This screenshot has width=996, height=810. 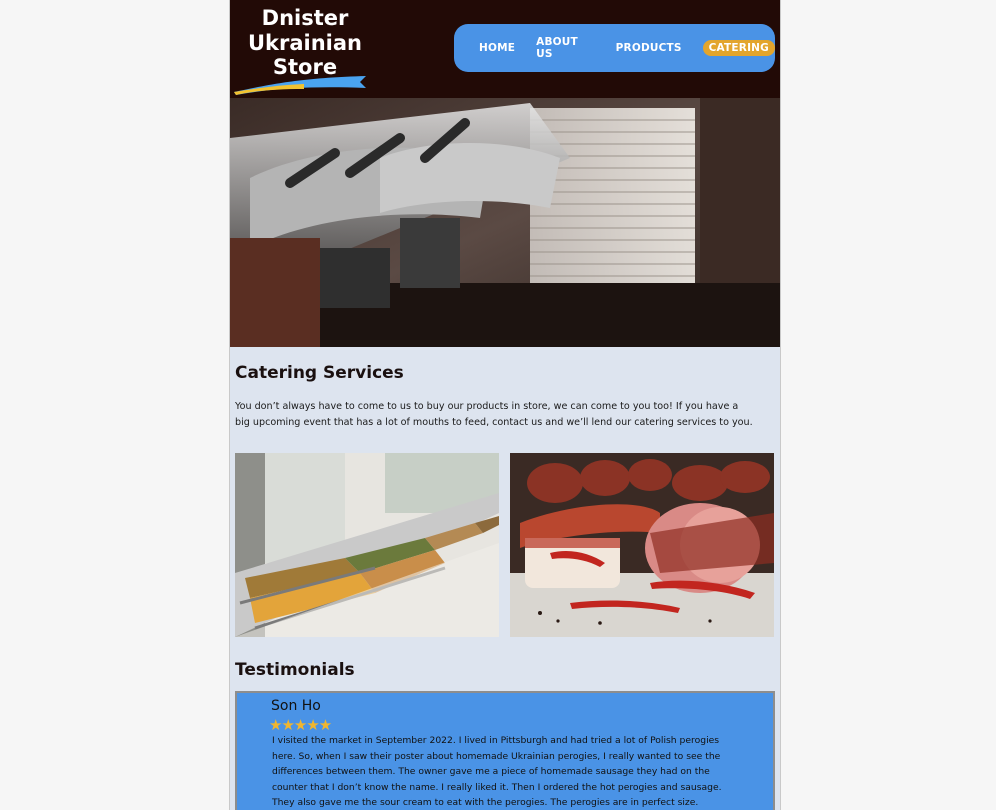 I want to click on logo-text: Dnister Ukrainian Store, so click(x=305, y=43).